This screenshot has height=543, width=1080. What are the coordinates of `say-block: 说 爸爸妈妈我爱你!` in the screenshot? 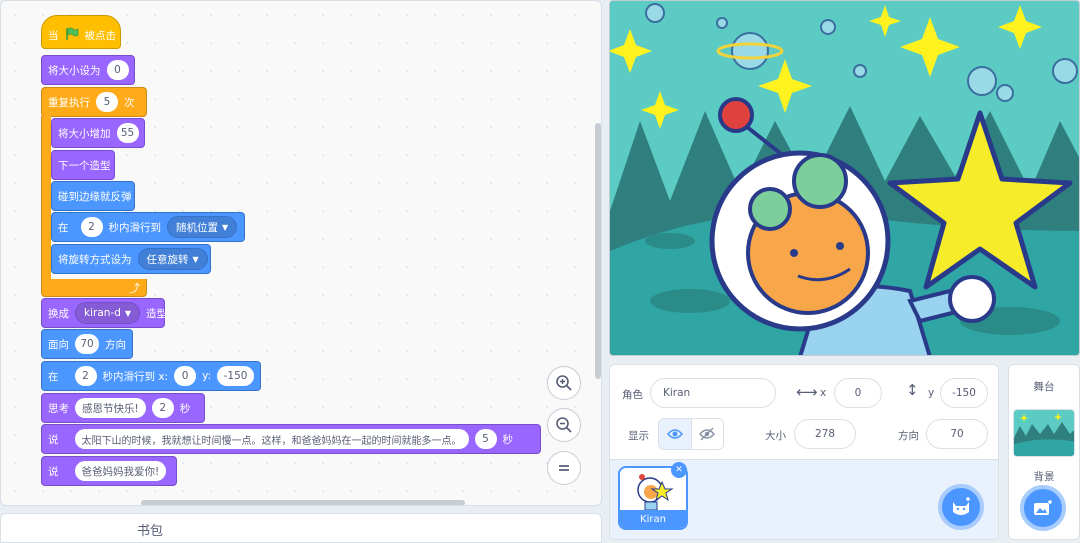 It's located at (109, 471).